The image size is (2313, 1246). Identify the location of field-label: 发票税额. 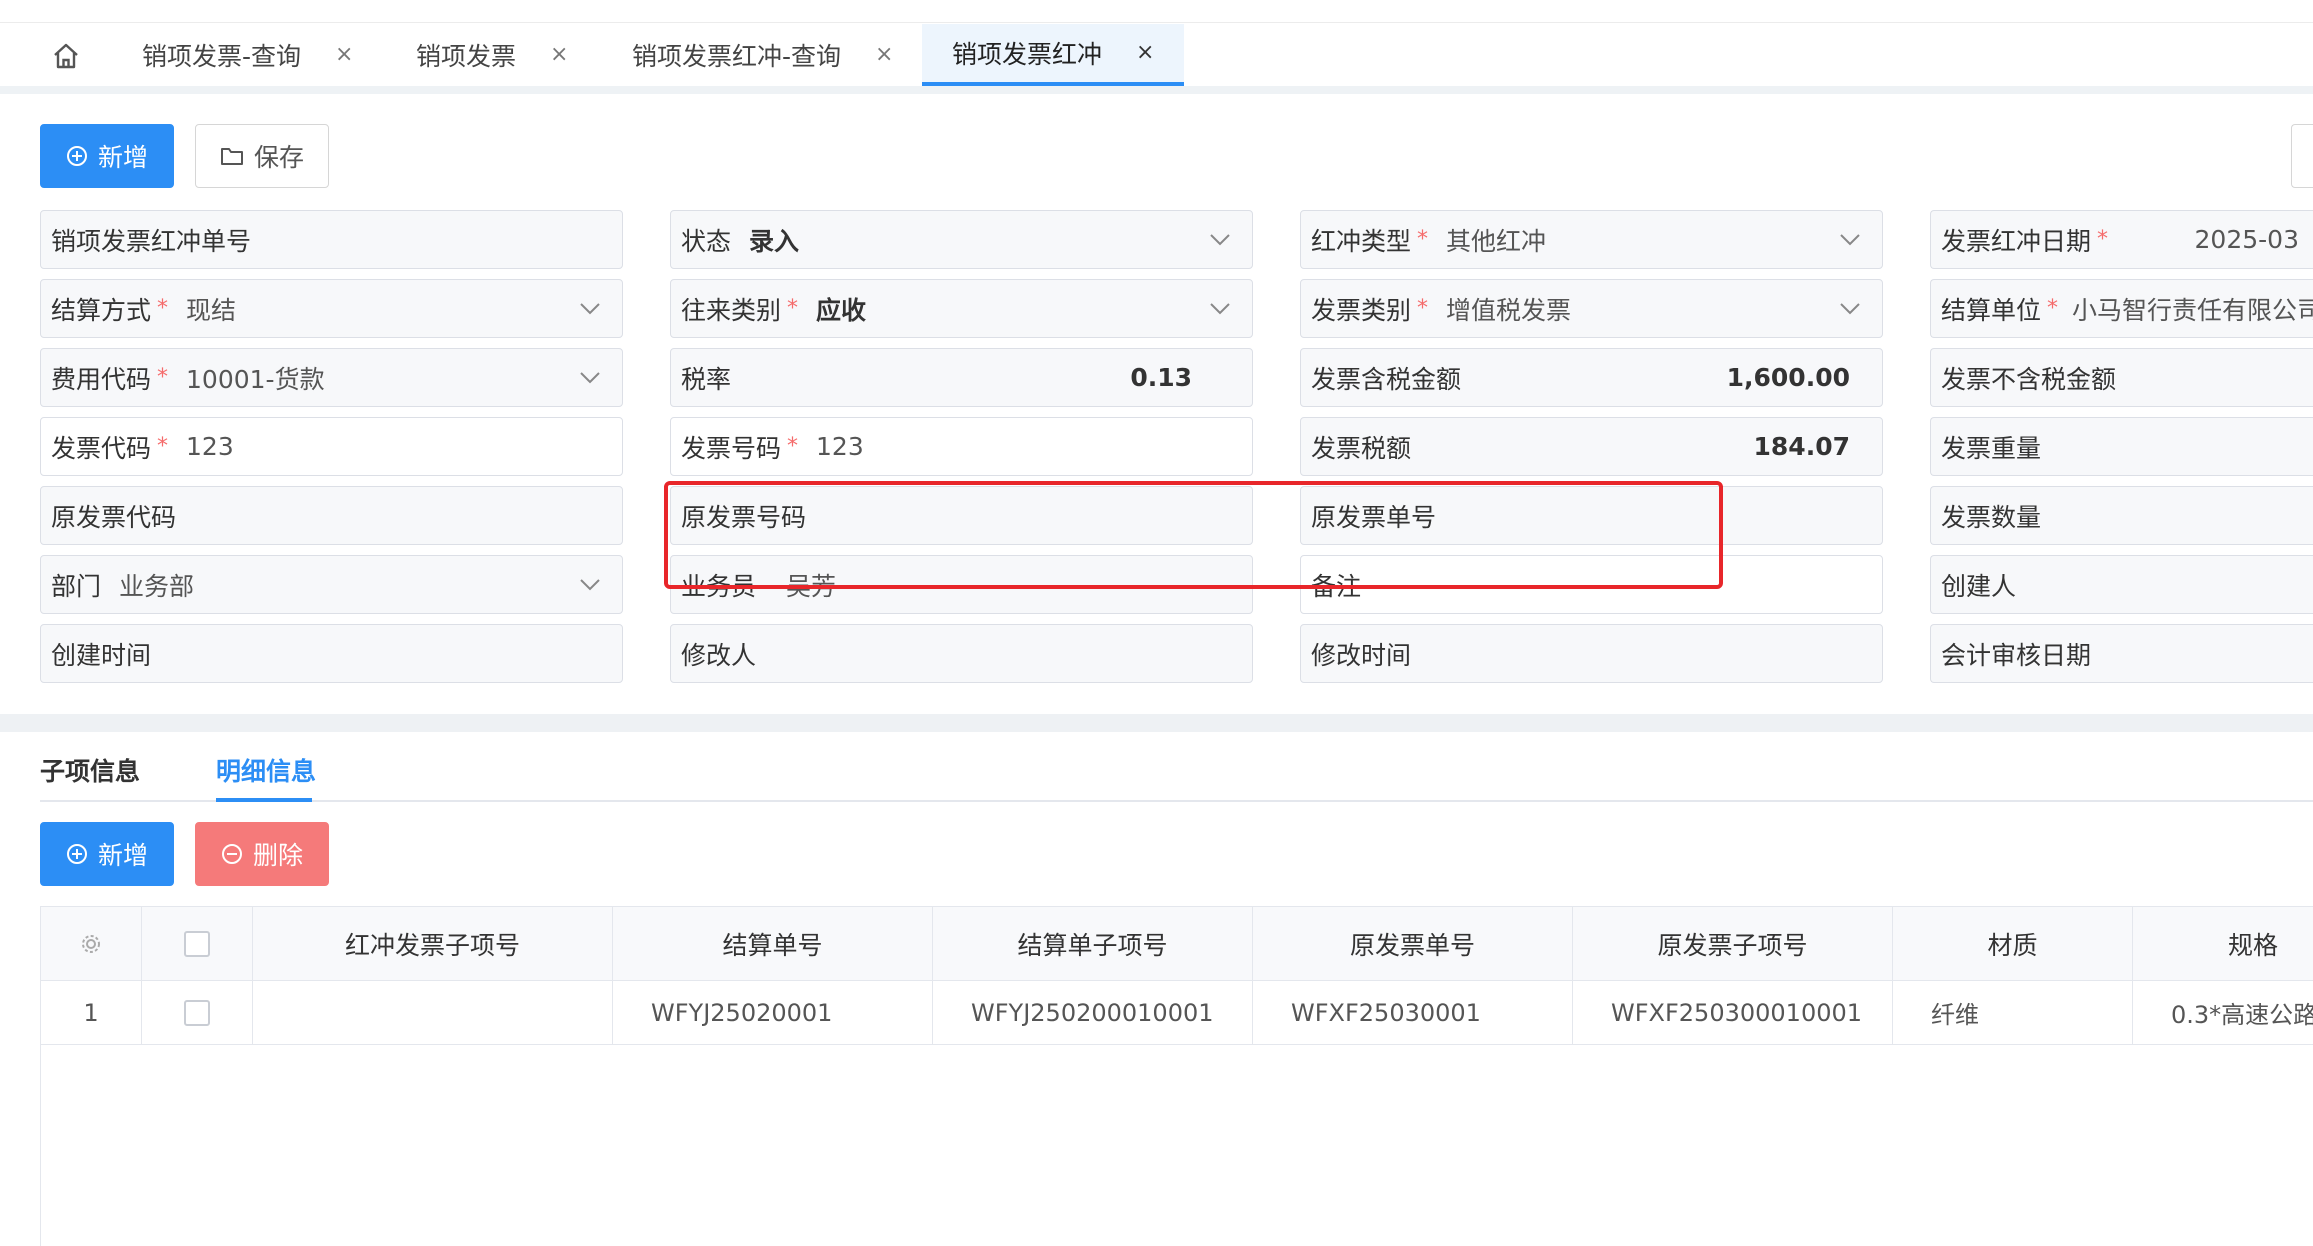
(1361, 448).